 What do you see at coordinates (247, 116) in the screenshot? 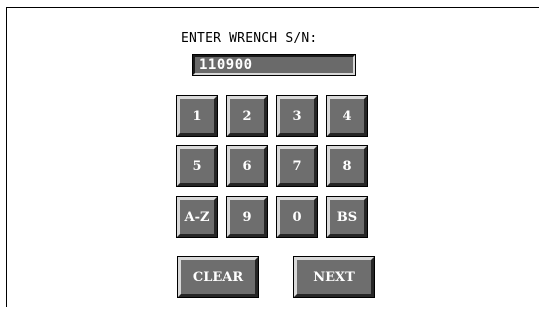
I see `key-2: 2` at bounding box center [247, 116].